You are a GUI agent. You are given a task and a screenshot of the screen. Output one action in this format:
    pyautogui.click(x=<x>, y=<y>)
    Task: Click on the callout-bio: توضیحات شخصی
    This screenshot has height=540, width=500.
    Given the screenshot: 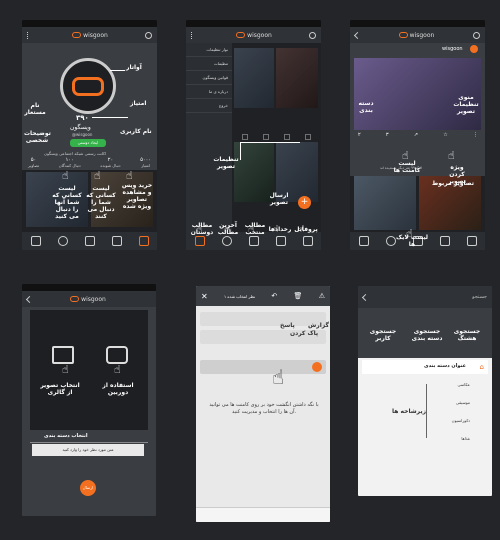 What is the action you would take?
    pyautogui.click(x=37, y=137)
    